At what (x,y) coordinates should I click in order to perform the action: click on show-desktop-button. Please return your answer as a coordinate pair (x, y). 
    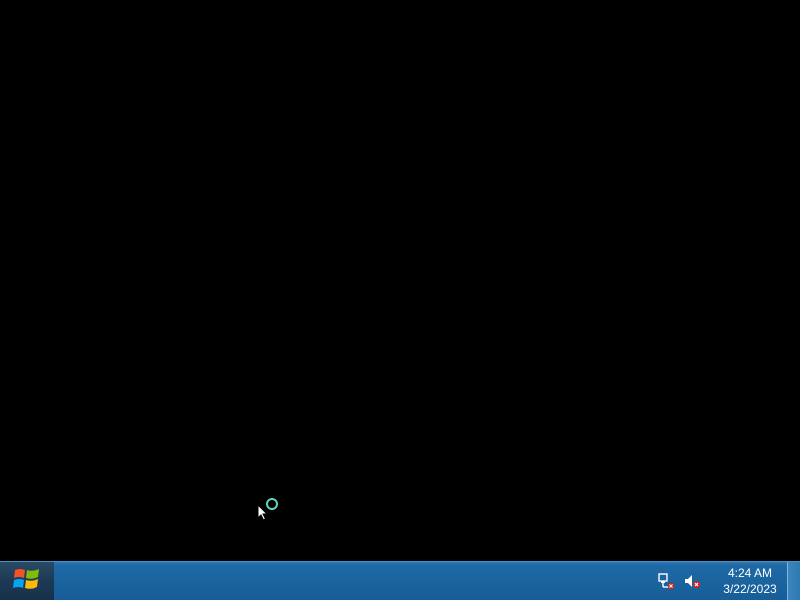
    Looking at the image, I should click on (793, 581).